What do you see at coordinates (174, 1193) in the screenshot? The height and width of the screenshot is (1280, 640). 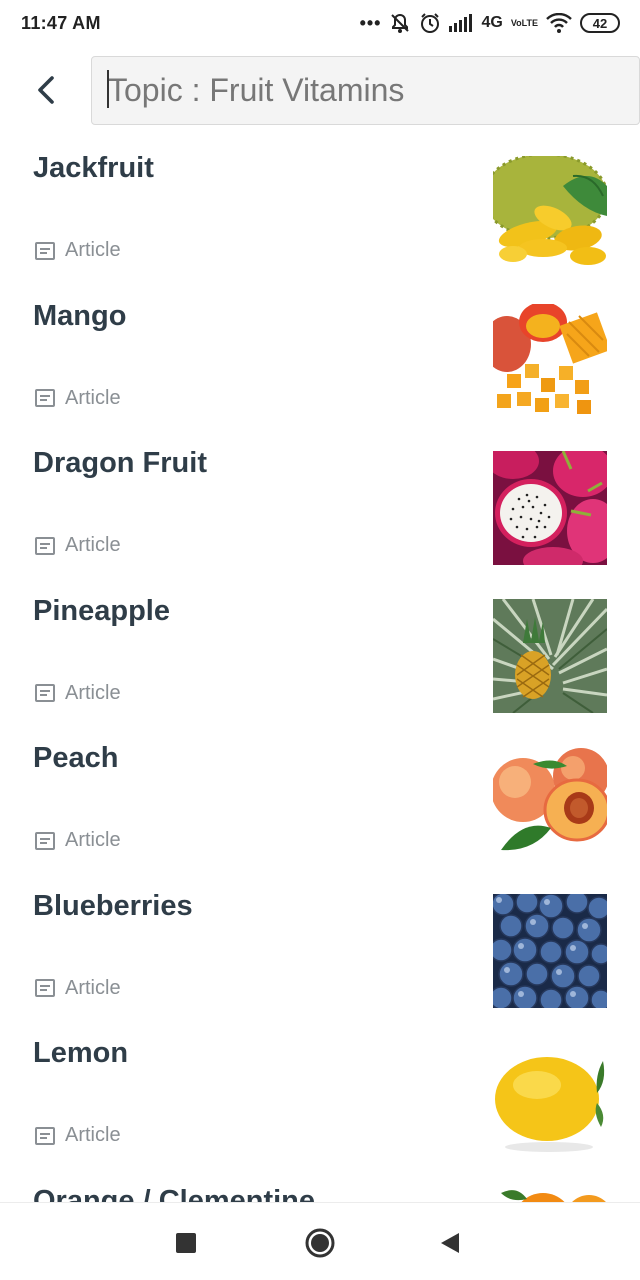 I see `item-title: Orange / Clementine` at bounding box center [174, 1193].